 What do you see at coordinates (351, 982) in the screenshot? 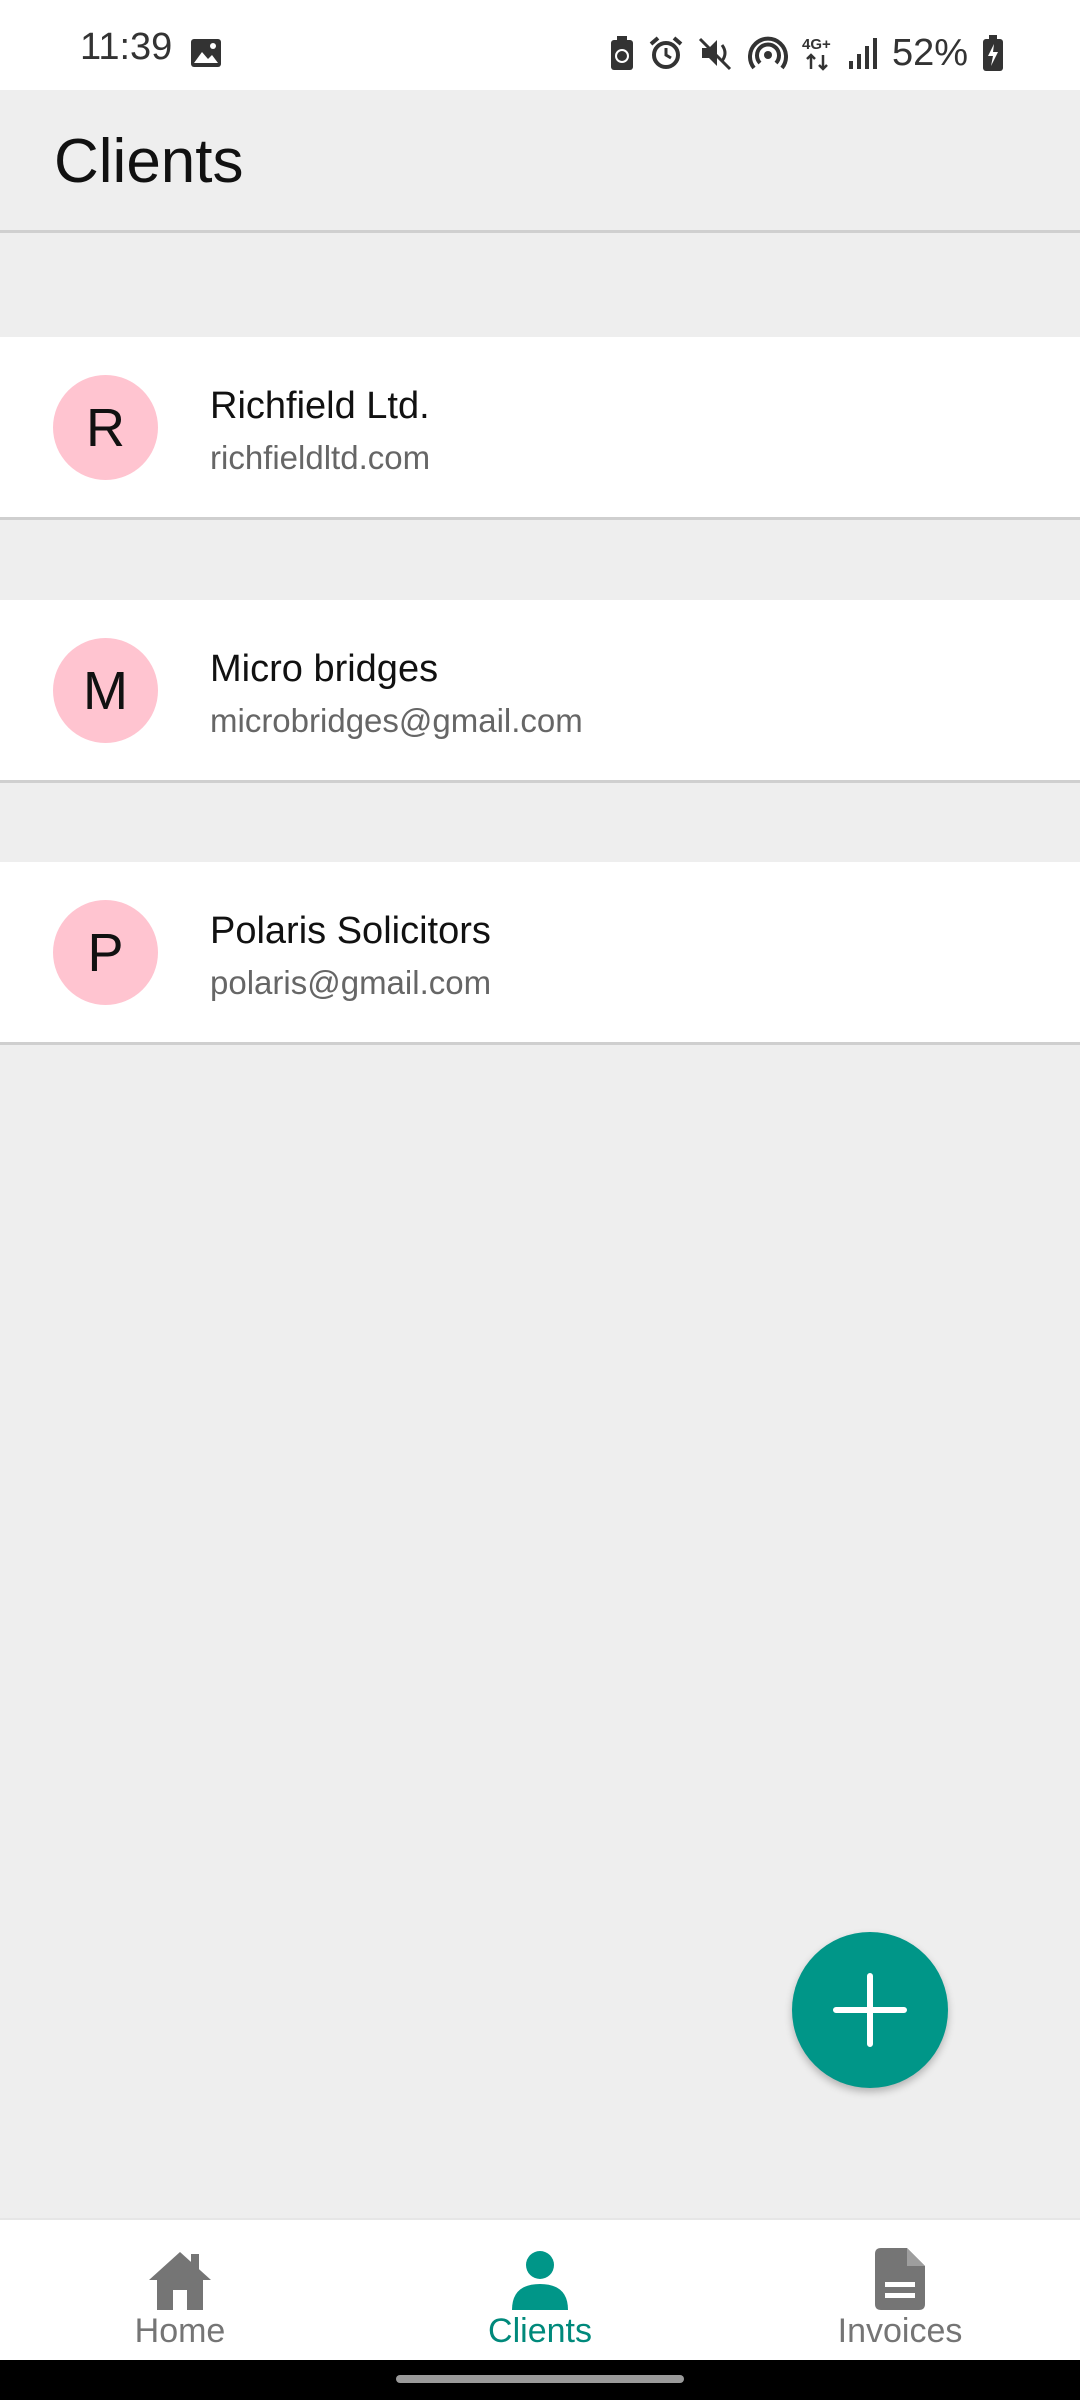
I see `client-contact: polaris@gmail.com` at bounding box center [351, 982].